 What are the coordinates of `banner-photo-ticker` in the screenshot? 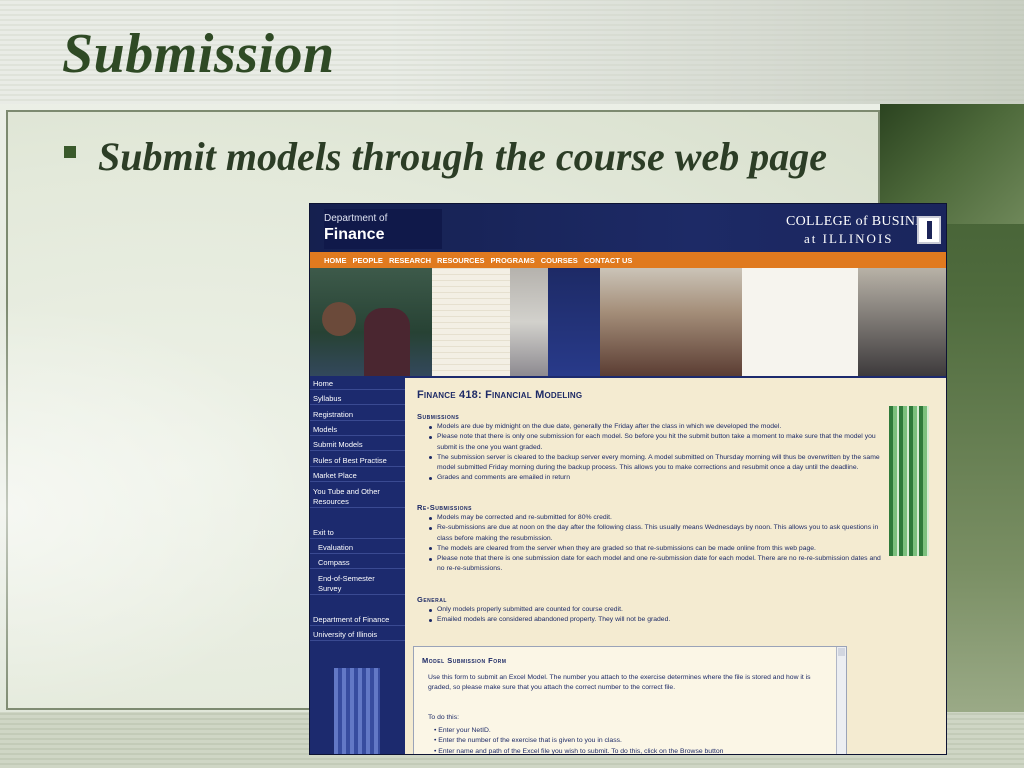 It's located at (574, 322).